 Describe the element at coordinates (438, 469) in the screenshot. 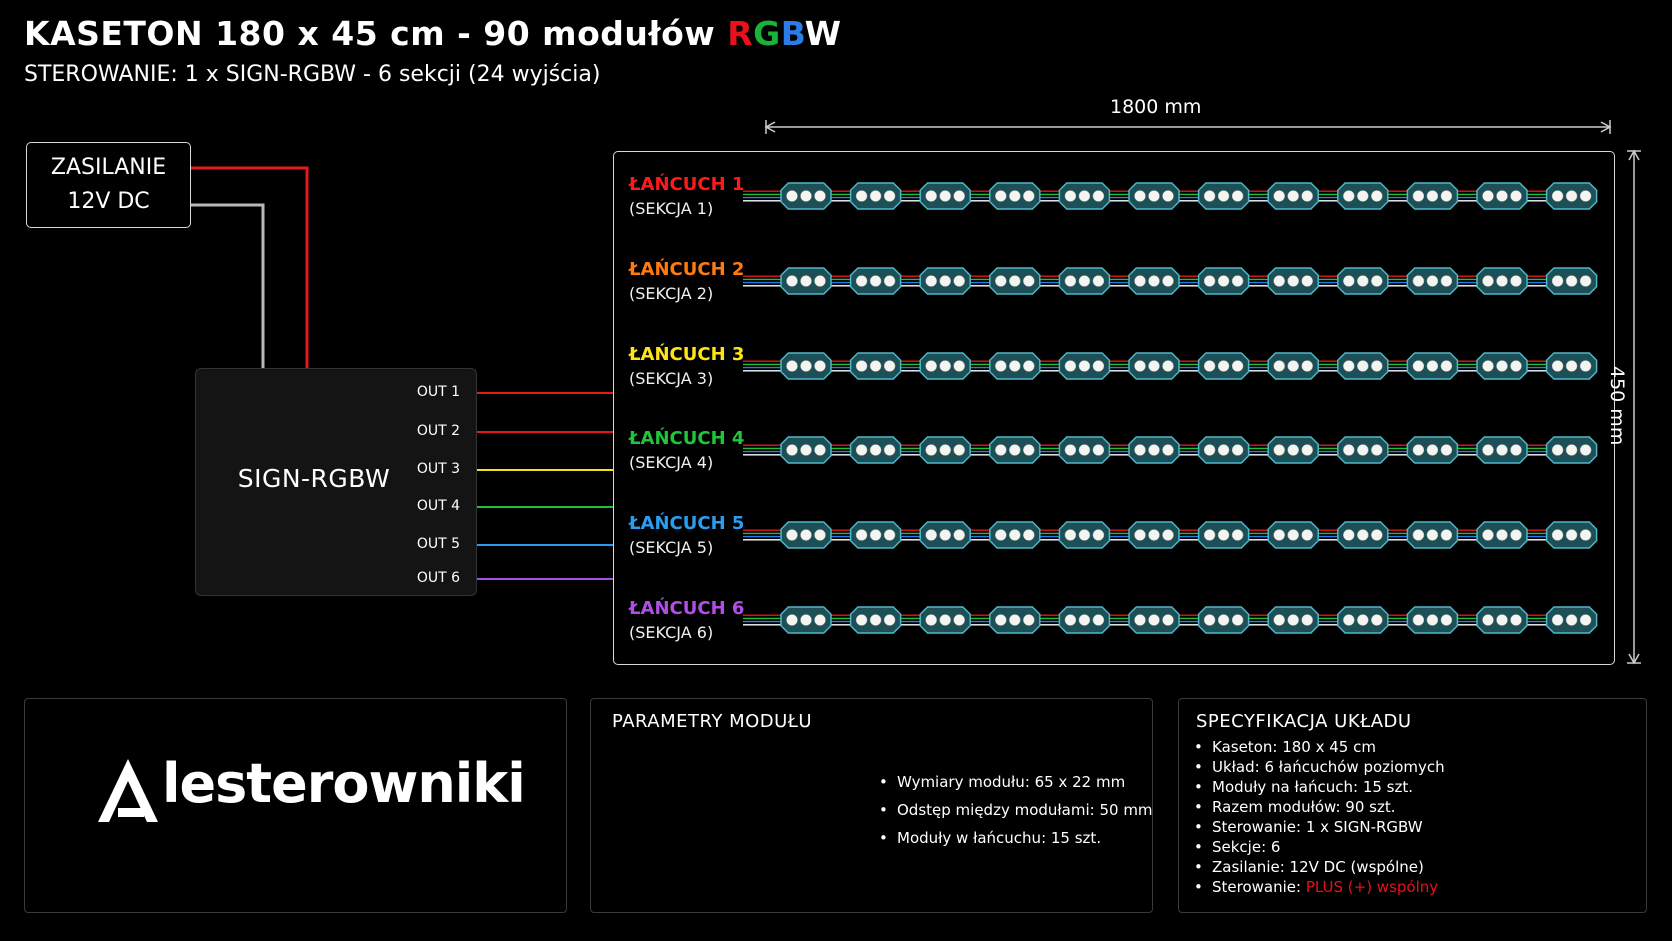

I see `output-label: OUT 3` at that location.